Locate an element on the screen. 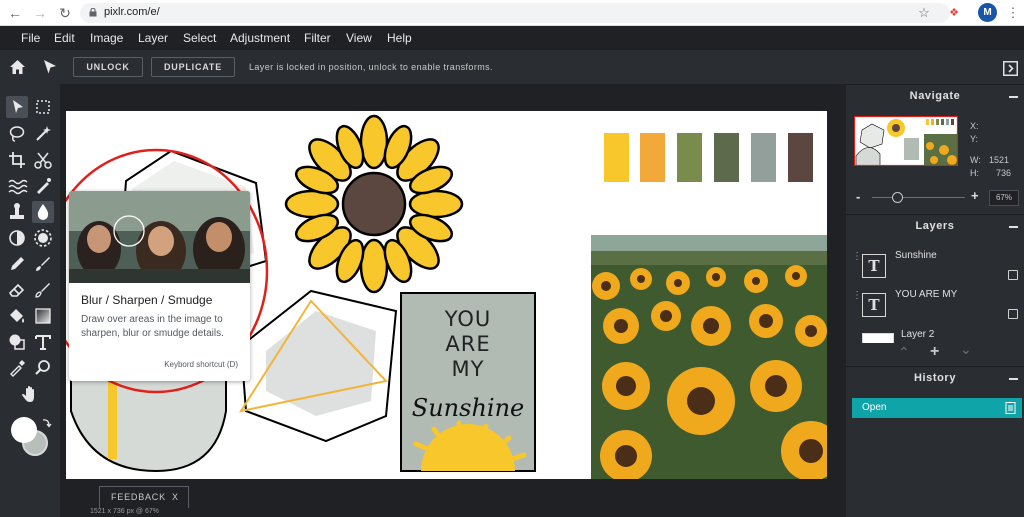 The width and height of the screenshot is (1024, 517). heal-tool is located at coordinates (43, 186).